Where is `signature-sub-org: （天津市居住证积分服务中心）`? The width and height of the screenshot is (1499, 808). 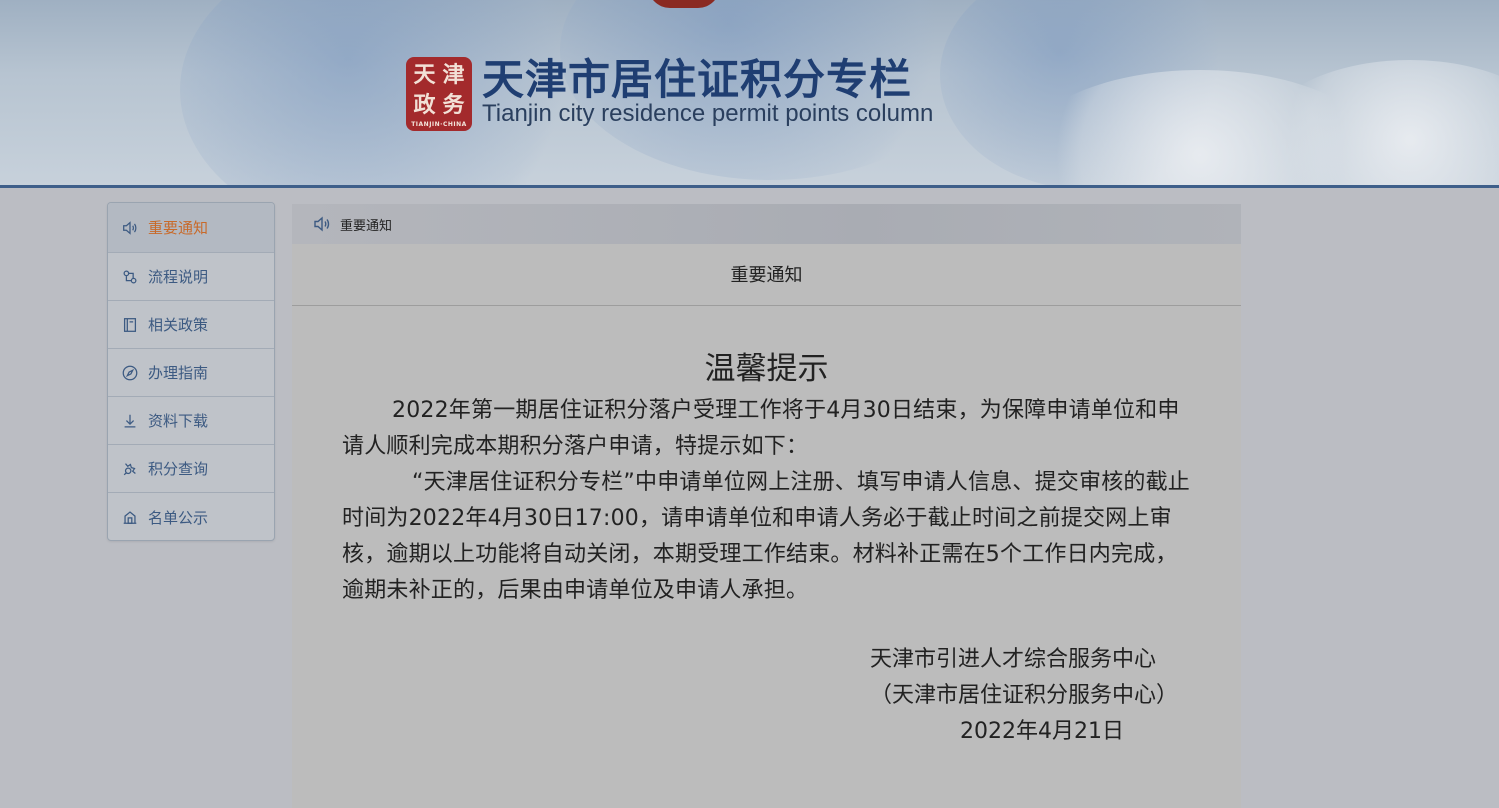 signature-sub-org: （天津市居住证积分服务中心） is located at coordinates (1024, 695).